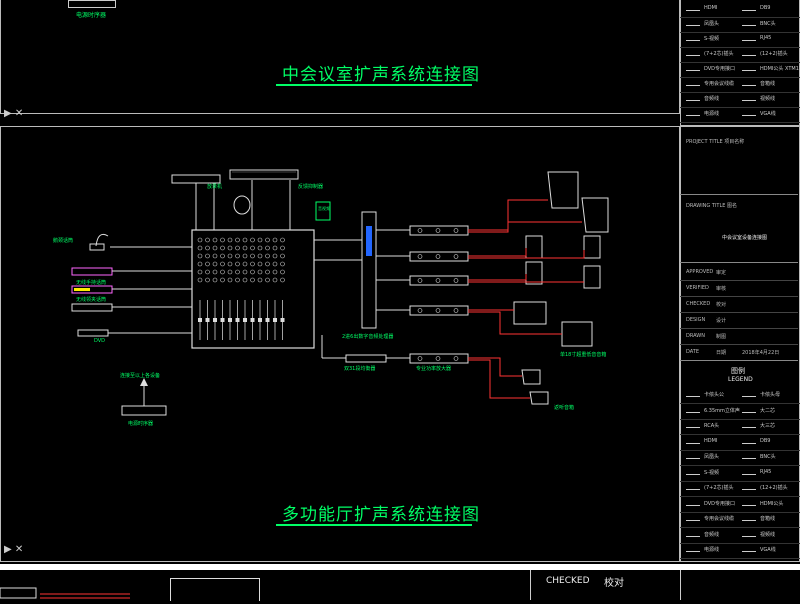  Describe the element at coordinates (91, 283) in the screenshot. I see `label-wireless-hand: 无线手持话筒` at that location.